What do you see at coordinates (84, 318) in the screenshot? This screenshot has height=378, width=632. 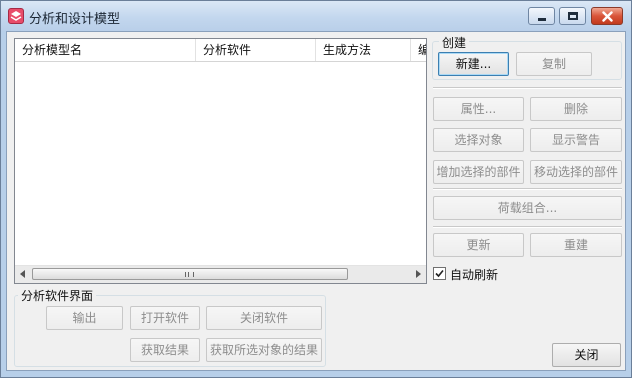 I see `output-button: 输出` at bounding box center [84, 318].